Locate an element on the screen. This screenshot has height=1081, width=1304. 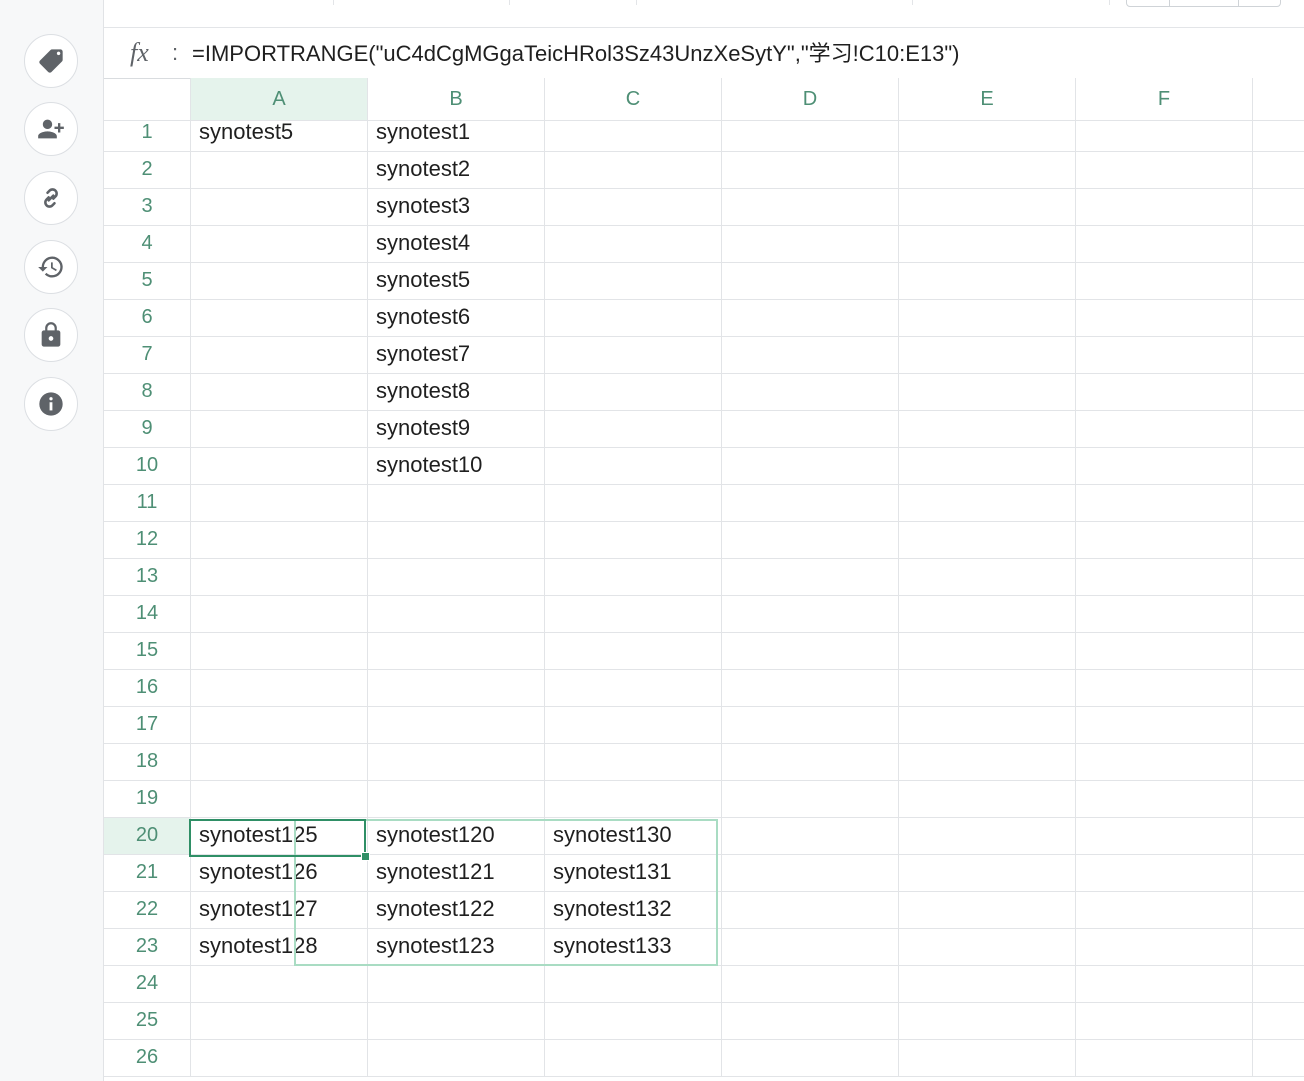
cell-c2 is located at coordinates (633, 170).